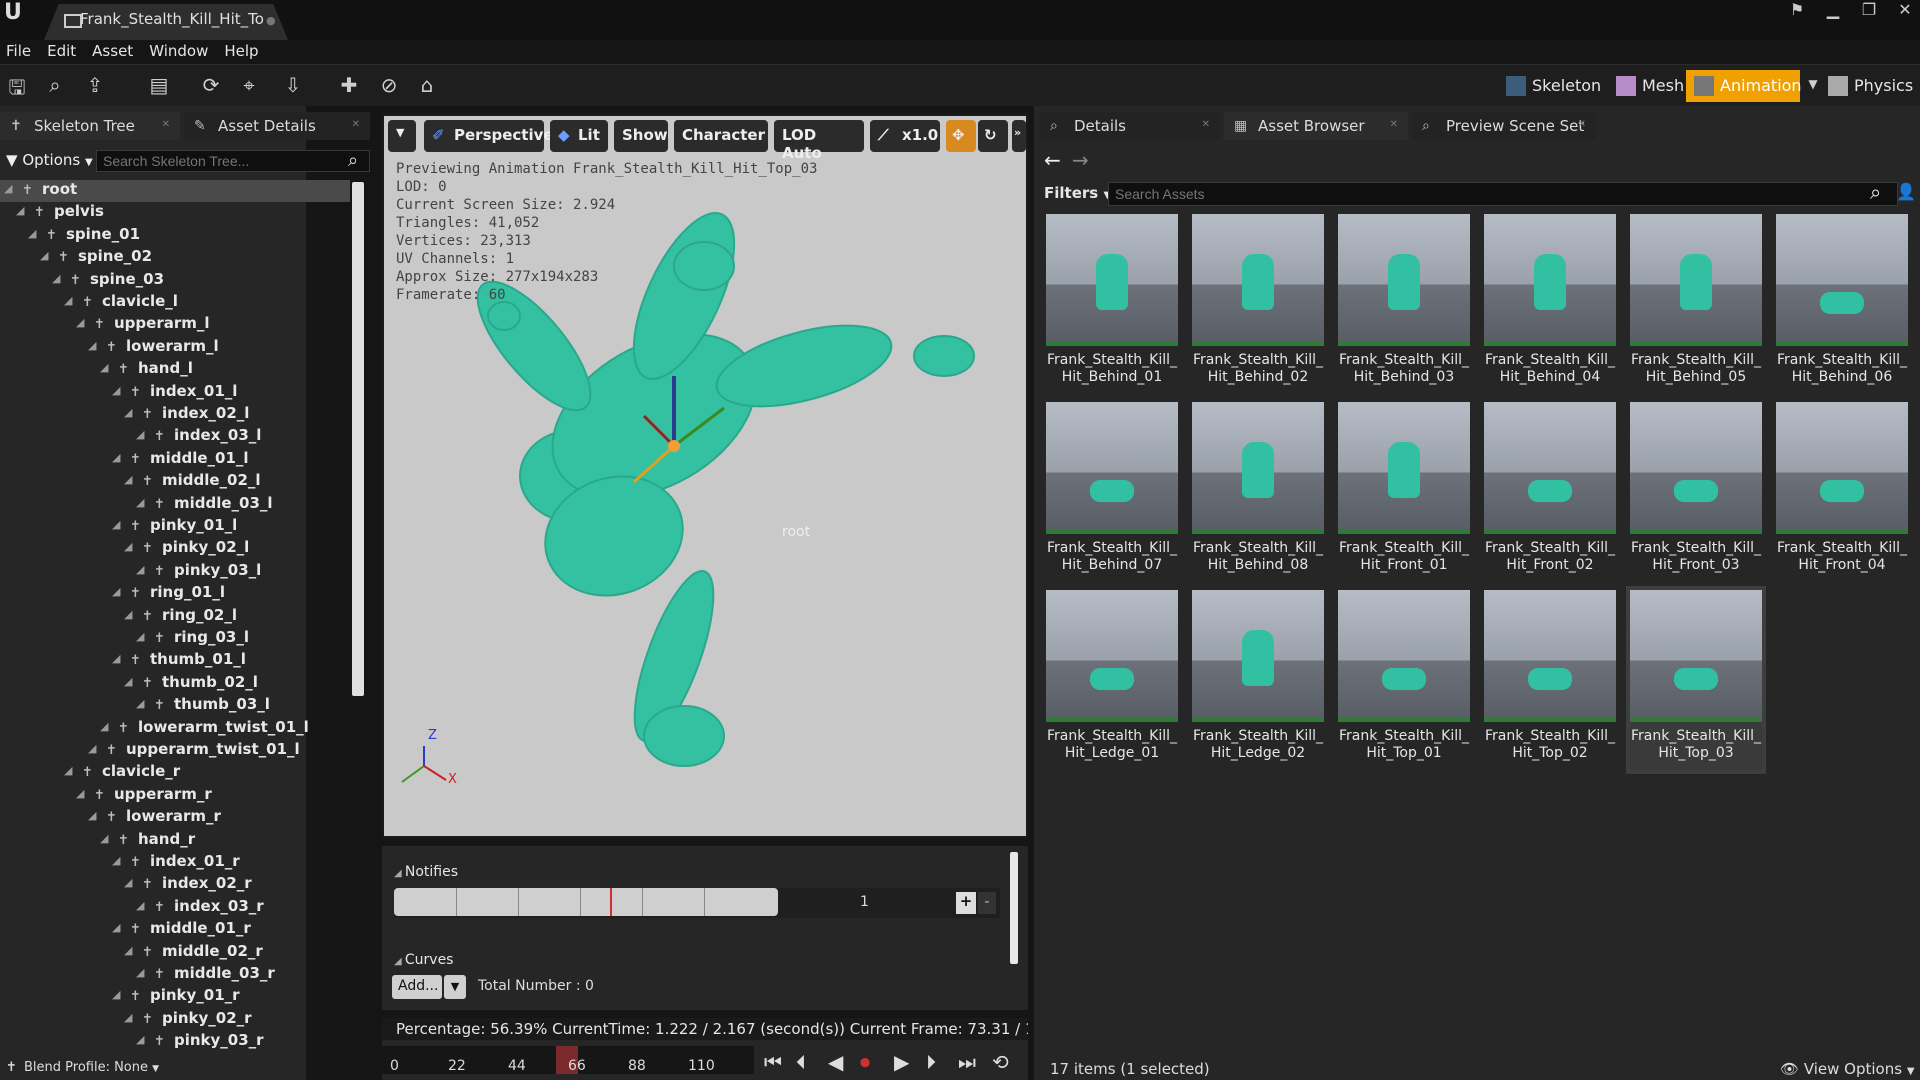 This screenshot has height=1080, width=1920. I want to click on asset-tile: Frank_Stealth_Kill_ Hit_Behind_06, so click(1842, 304).